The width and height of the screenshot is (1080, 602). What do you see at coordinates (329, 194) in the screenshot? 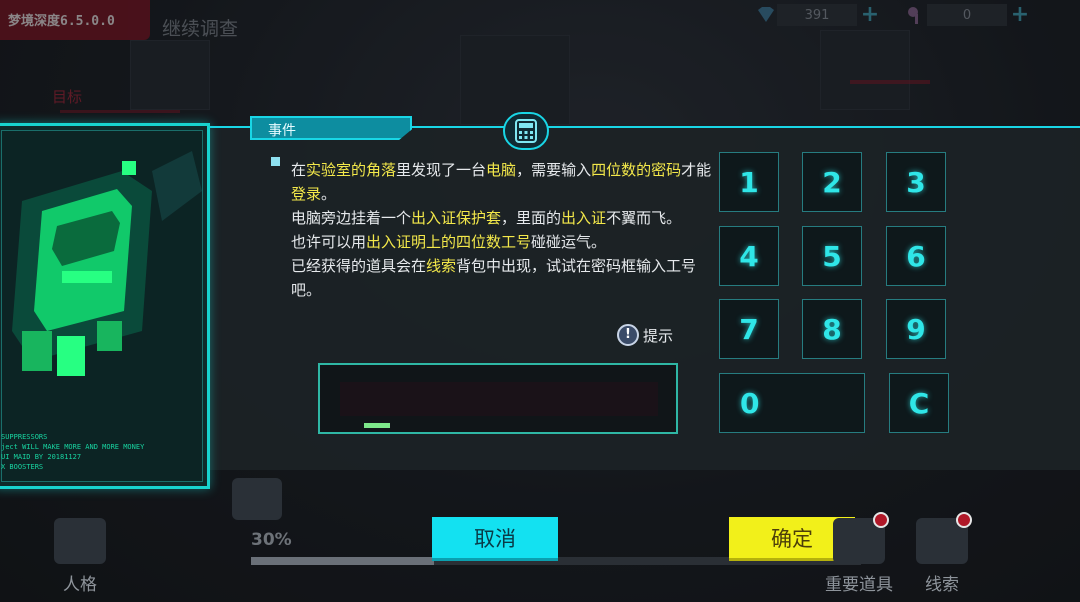
I see `description-text: 。` at bounding box center [329, 194].